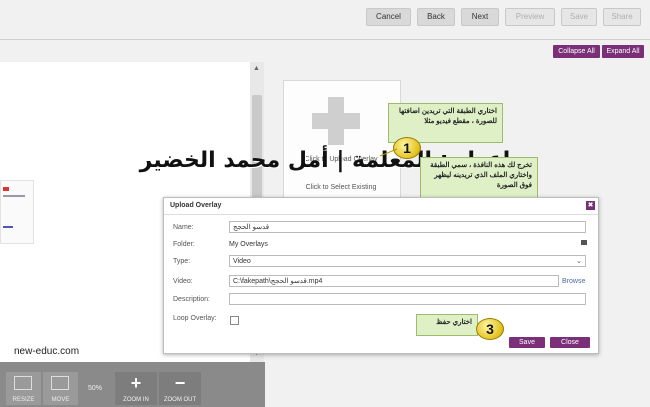 This screenshot has height=407, width=650. What do you see at coordinates (180, 400) in the screenshot?
I see `zoom-out-label: ZOOM OUT` at bounding box center [180, 400].